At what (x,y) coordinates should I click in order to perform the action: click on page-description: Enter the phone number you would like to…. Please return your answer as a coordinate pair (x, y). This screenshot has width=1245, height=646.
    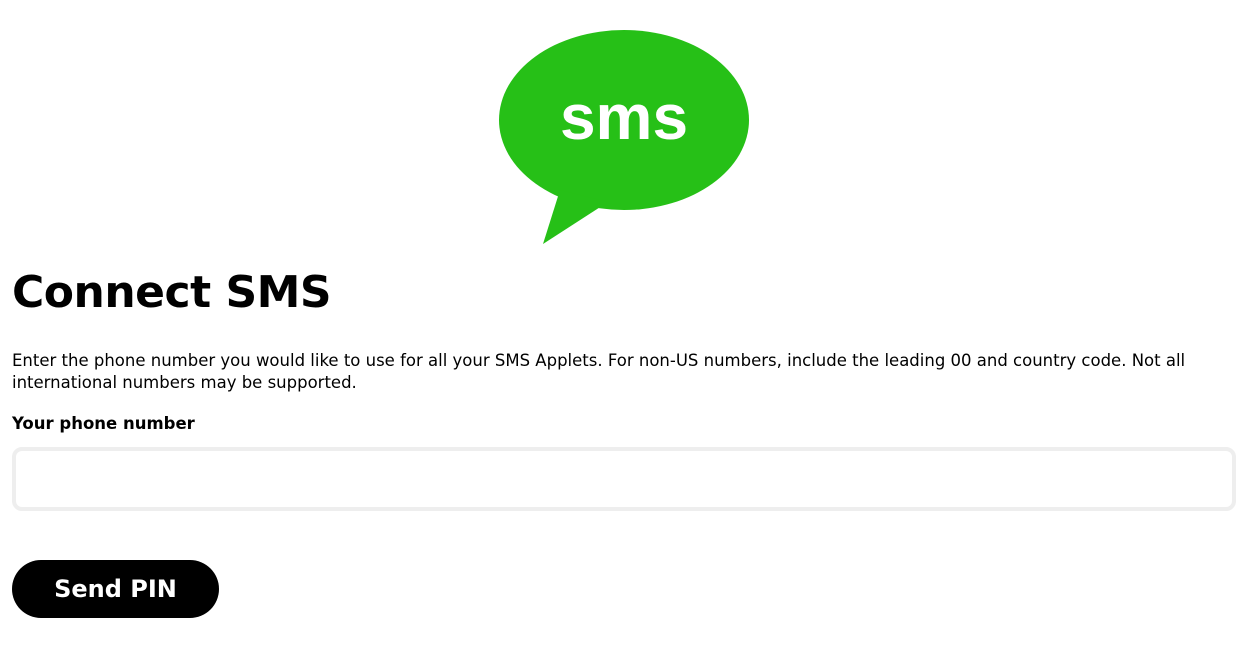
    Looking at the image, I should click on (599, 371).